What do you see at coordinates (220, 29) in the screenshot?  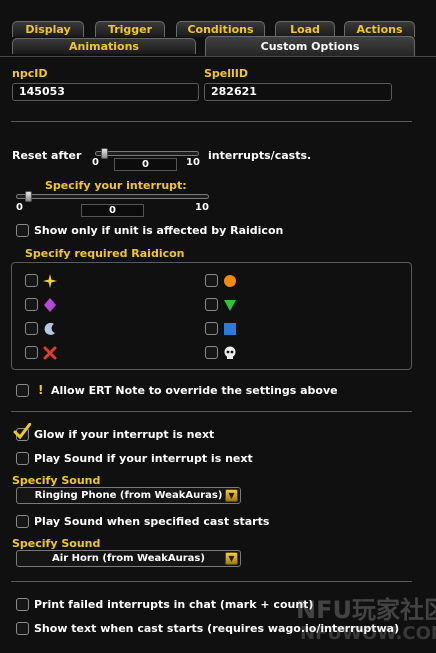 I see `tab-conditions: Conditions` at bounding box center [220, 29].